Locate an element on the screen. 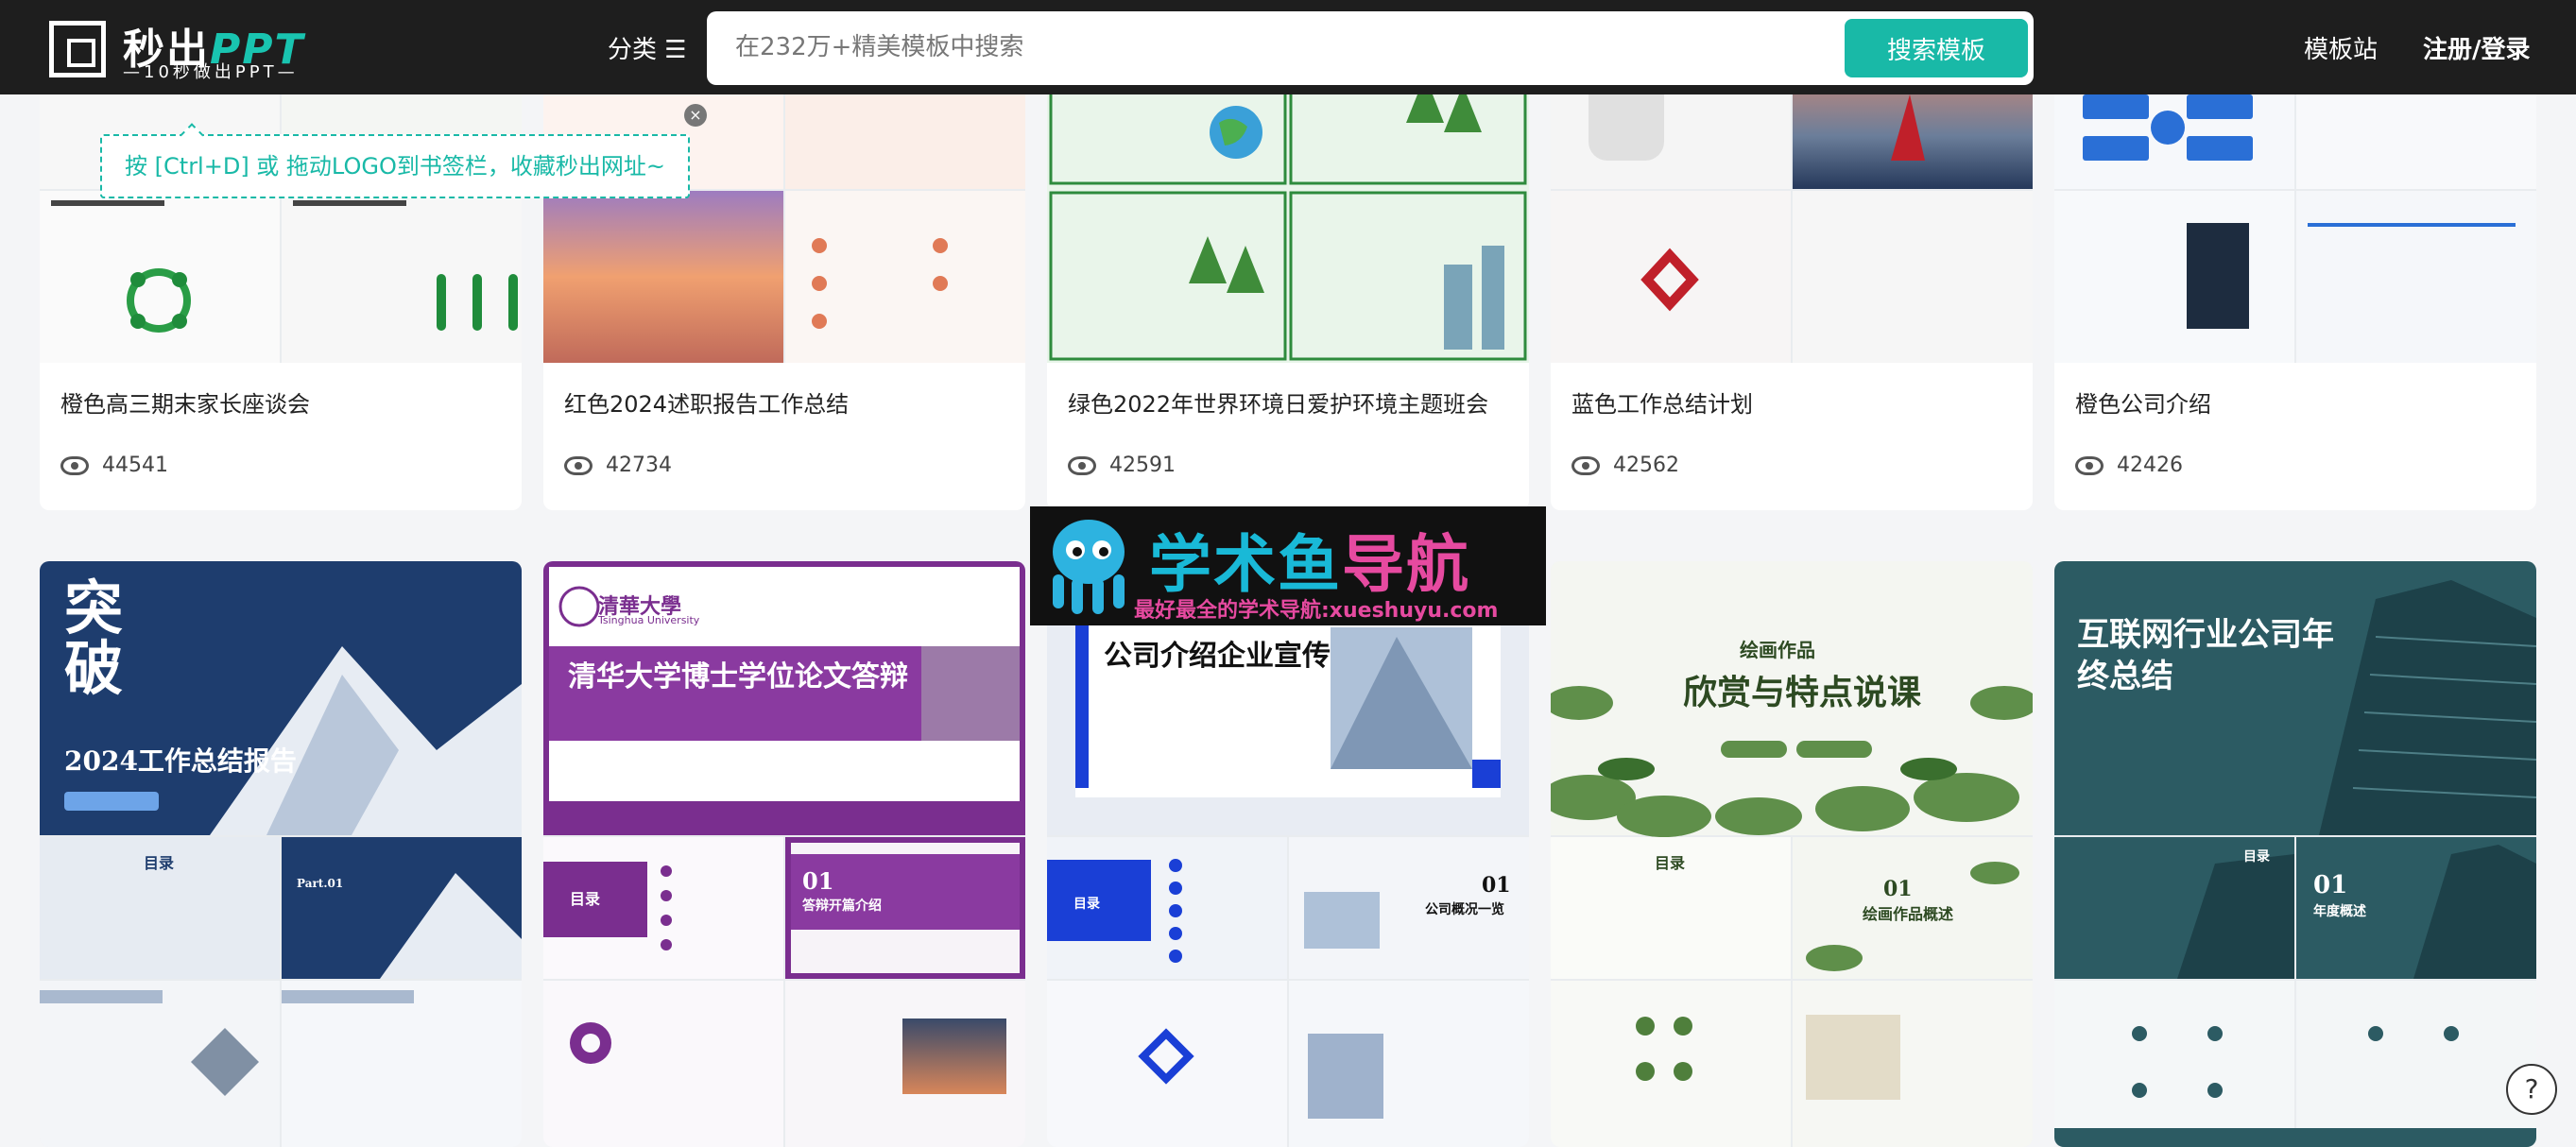  watermark-subtitle: 最好最全的学术导航:xueshuyu.com is located at coordinates (1316, 611).